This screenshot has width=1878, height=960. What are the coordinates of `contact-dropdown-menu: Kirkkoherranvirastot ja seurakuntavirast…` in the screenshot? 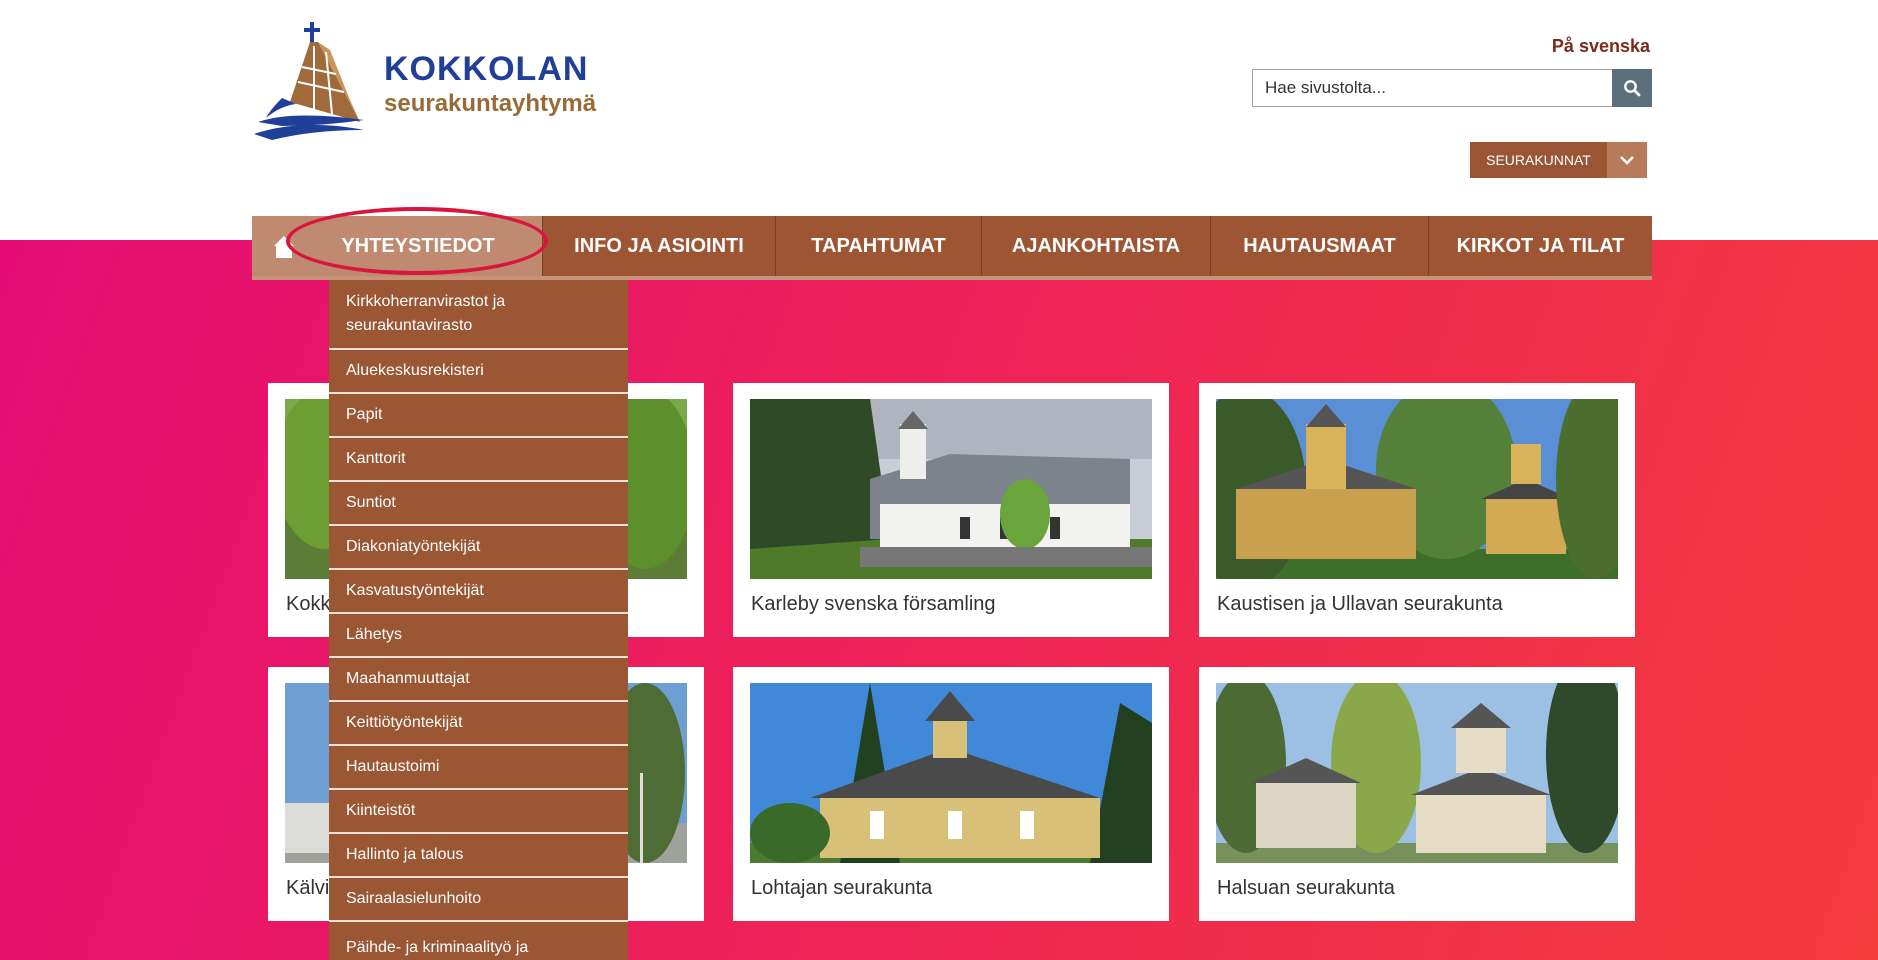 It's located at (478, 620).